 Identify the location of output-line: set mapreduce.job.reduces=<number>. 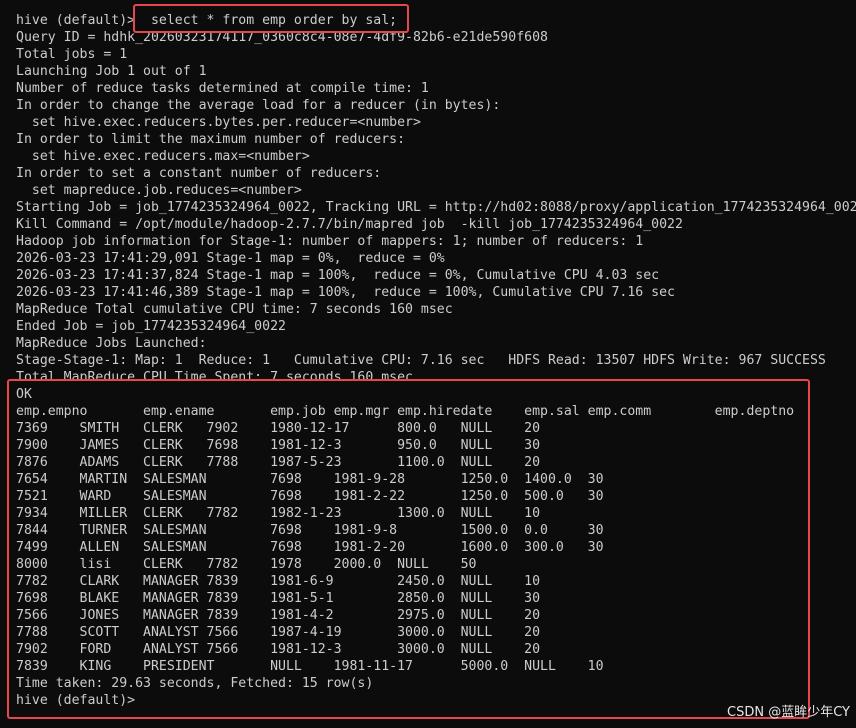
(159, 190).